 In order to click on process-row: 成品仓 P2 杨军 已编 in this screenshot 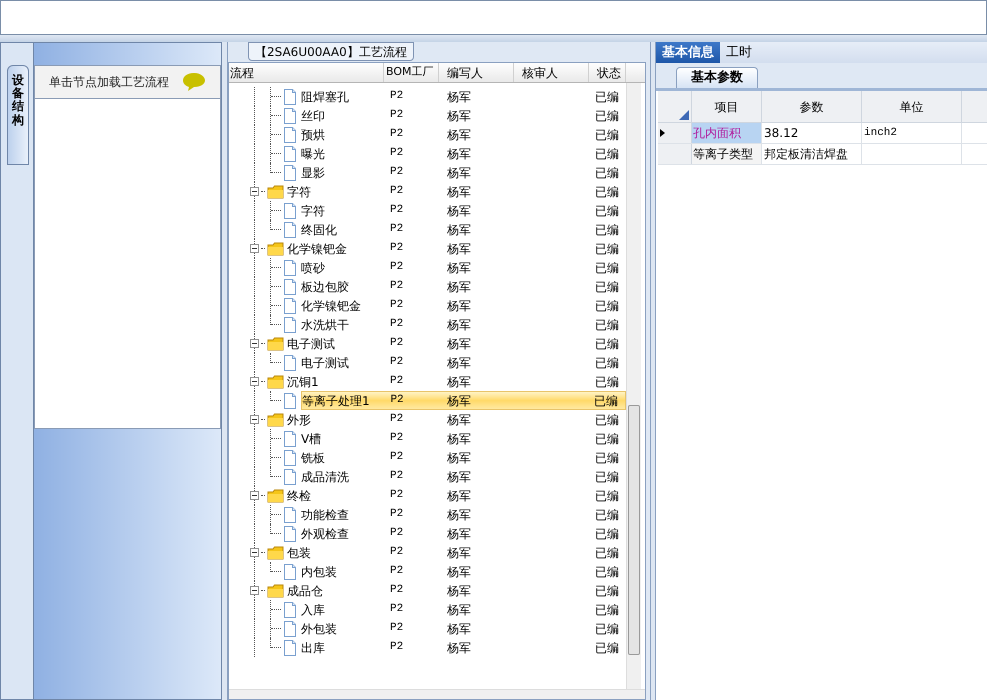, I will do `click(456, 590)`.